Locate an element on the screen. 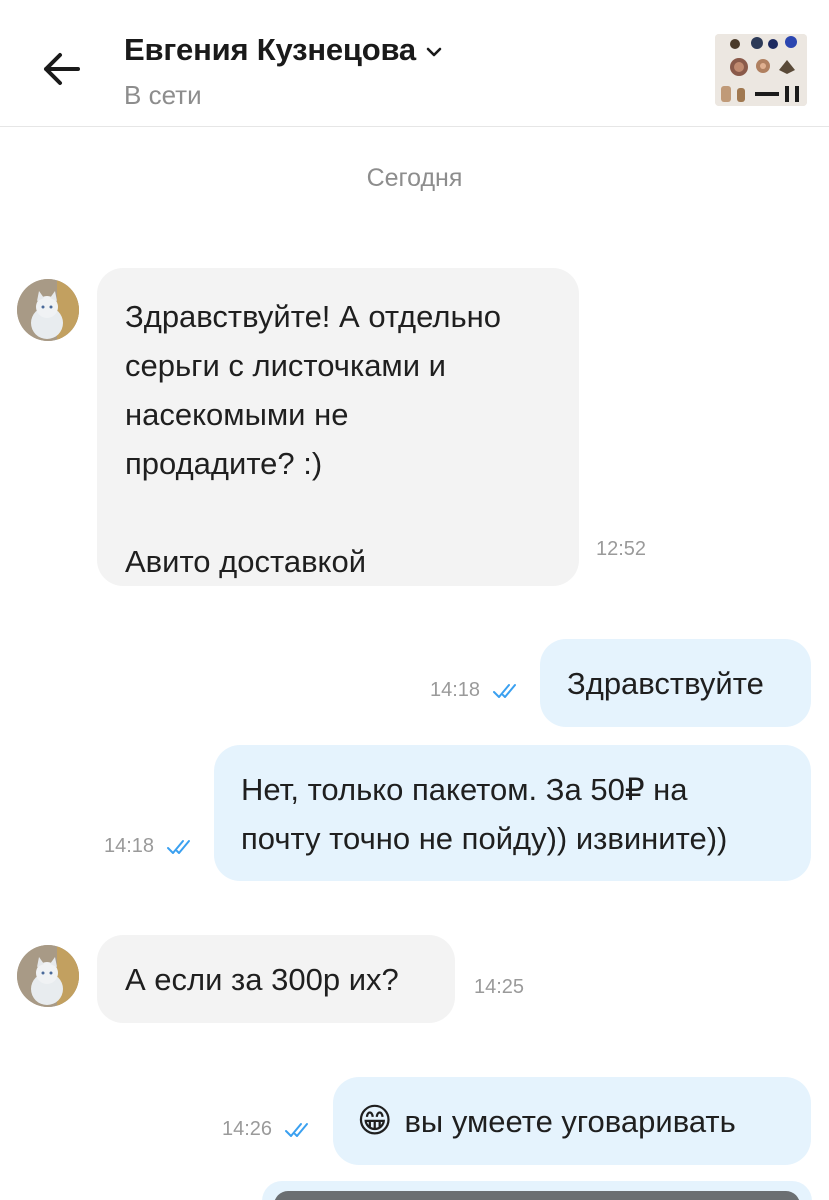  message-text: вы умеете уговаривать is located at coordinates (570, 1121).